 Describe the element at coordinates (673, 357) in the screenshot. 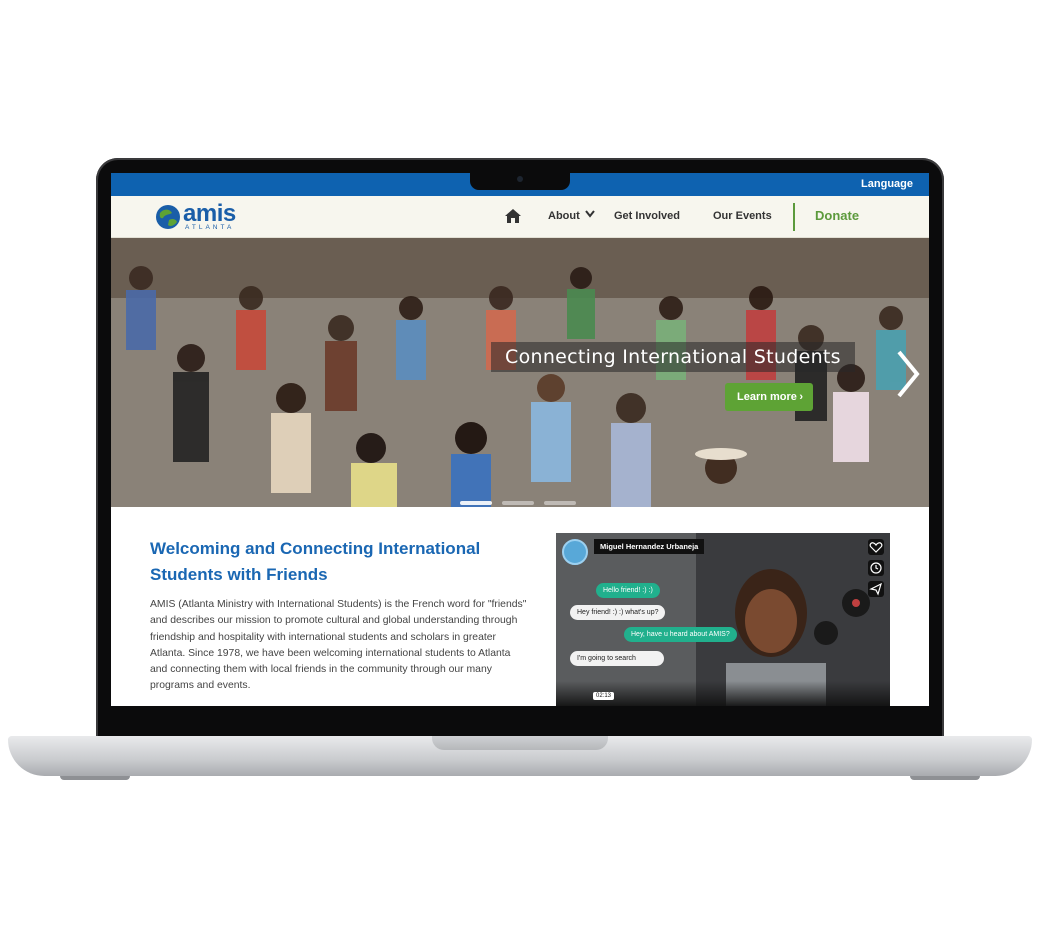

I see `hero-caption: Connecting International Students` at that location.